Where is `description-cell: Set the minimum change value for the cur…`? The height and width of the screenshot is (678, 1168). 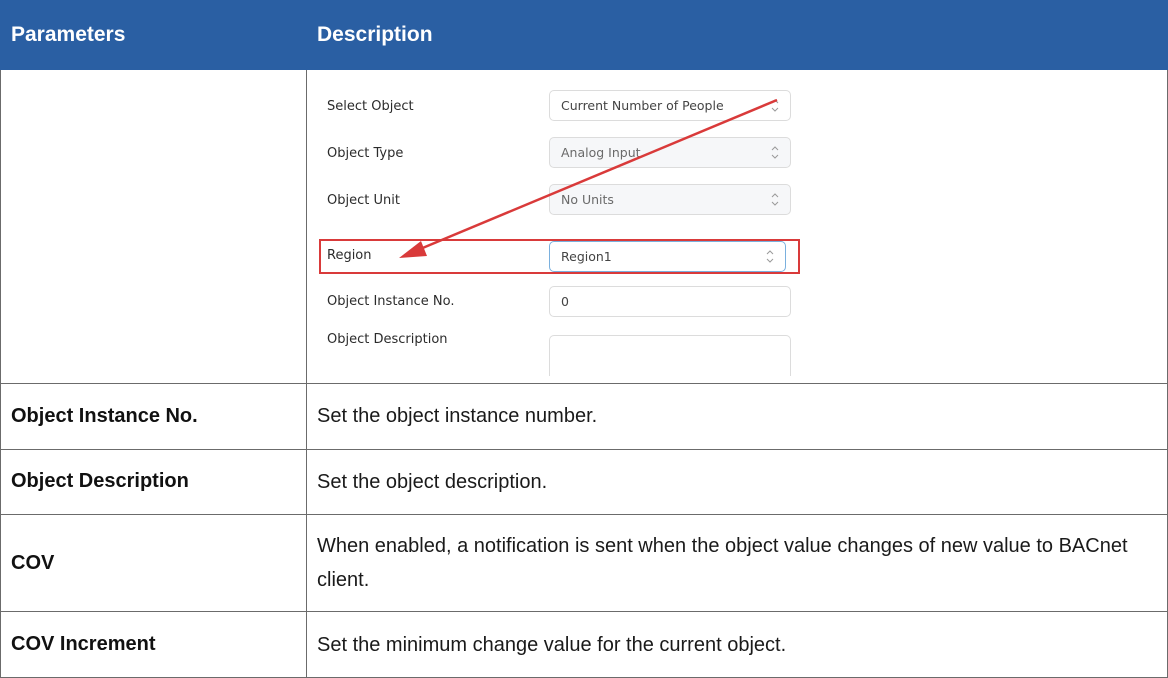
description-cell: Set the minimum change value for the cur… is located at coordinates (737, 644).